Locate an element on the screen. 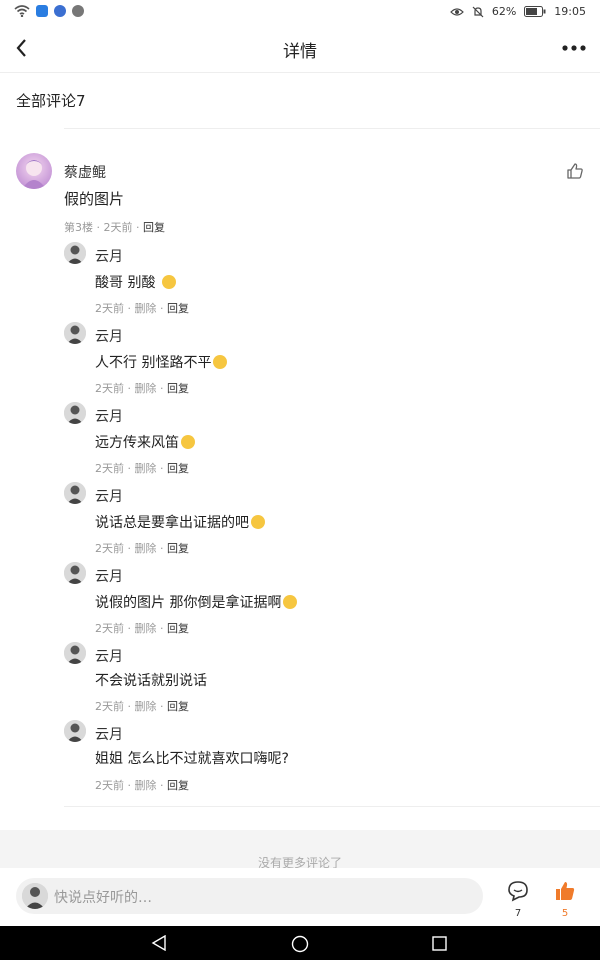 This screenshot has height=960, width=600. comment-time: 2天前 is located at coordinates (118, 227).